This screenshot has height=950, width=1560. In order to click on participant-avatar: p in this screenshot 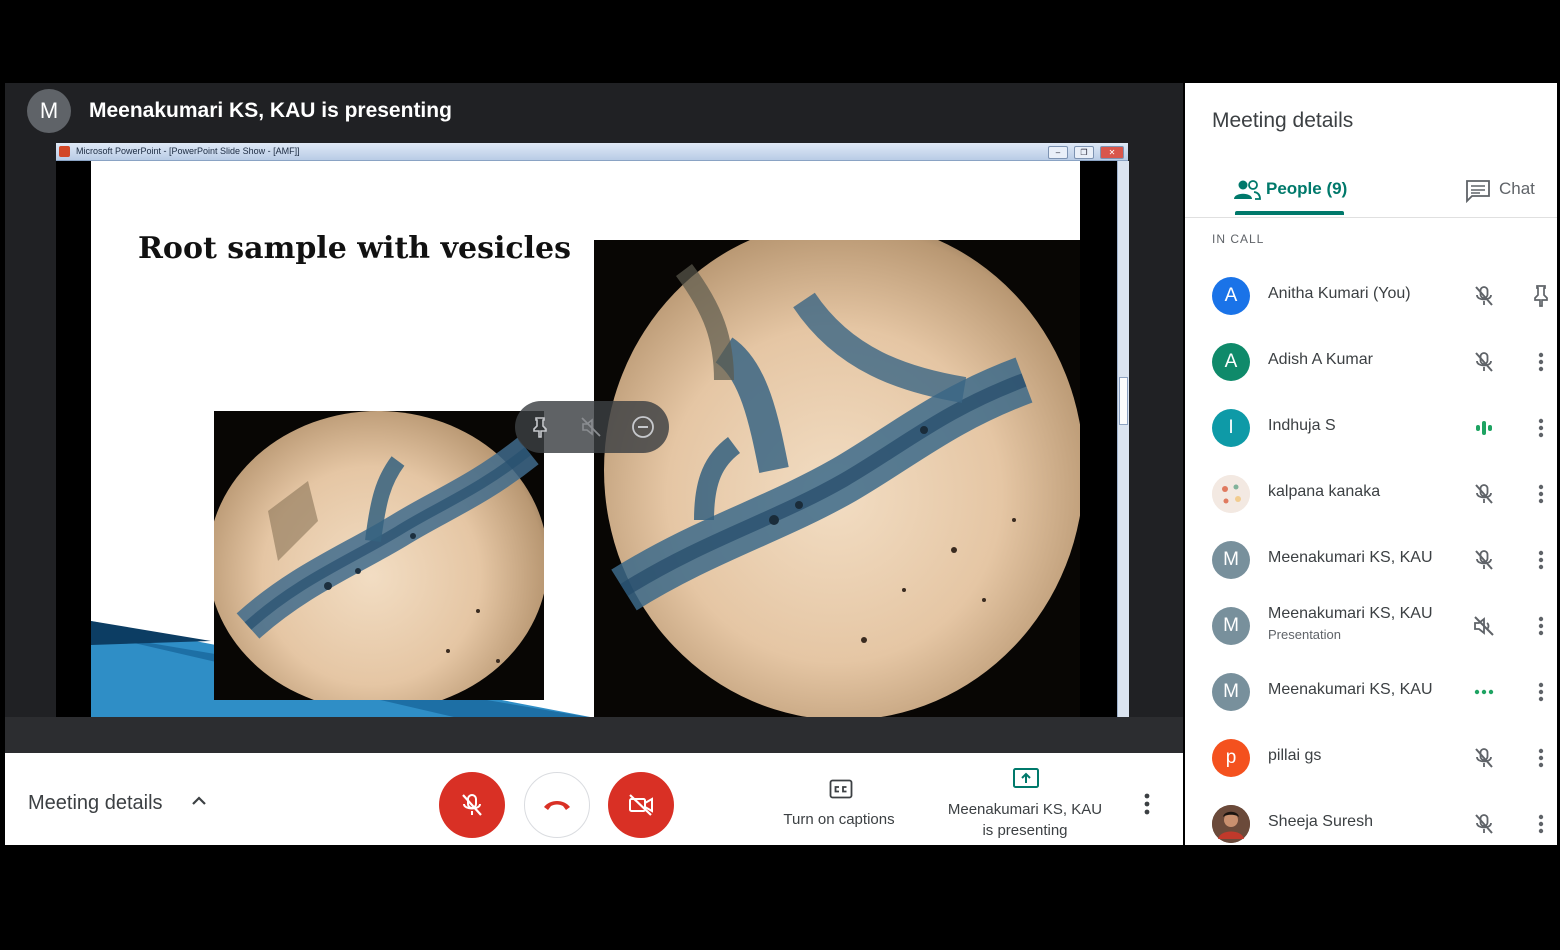, I will do `click(1231, 758)`.